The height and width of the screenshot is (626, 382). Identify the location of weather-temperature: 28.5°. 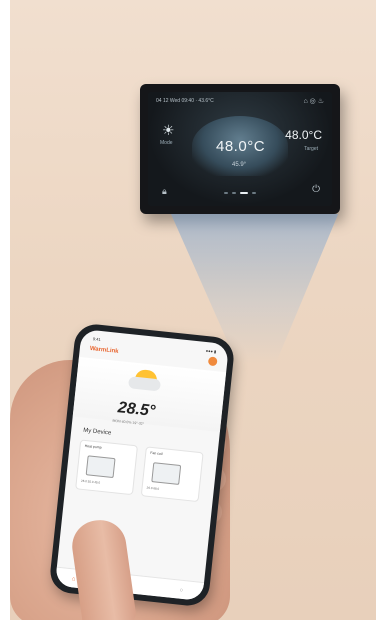
(136, 410).